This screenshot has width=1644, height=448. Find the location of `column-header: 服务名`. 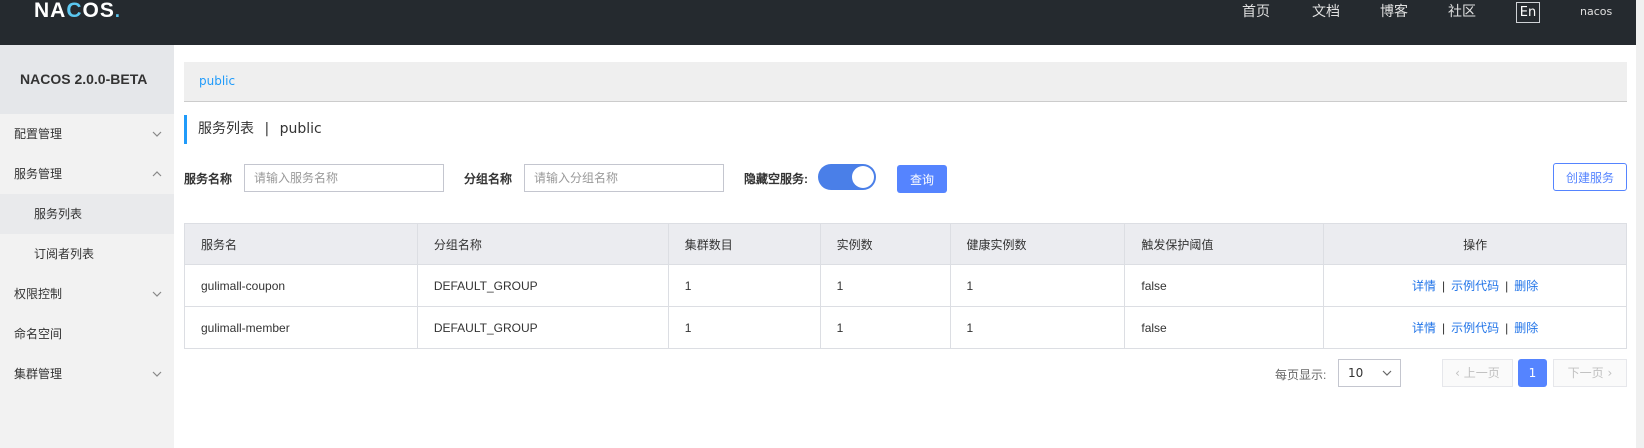

column-header: 服务名 is located at coordinates (301, 244).